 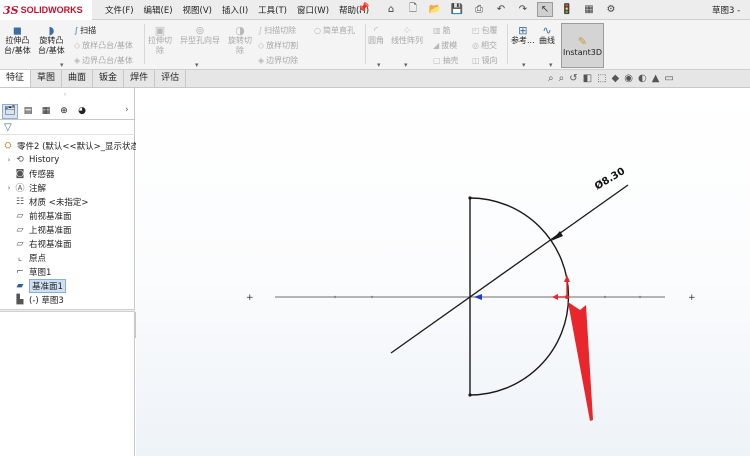 I want to click on tree-item-sketch1: ⌐ 草图1, so click(x=27, y=271).